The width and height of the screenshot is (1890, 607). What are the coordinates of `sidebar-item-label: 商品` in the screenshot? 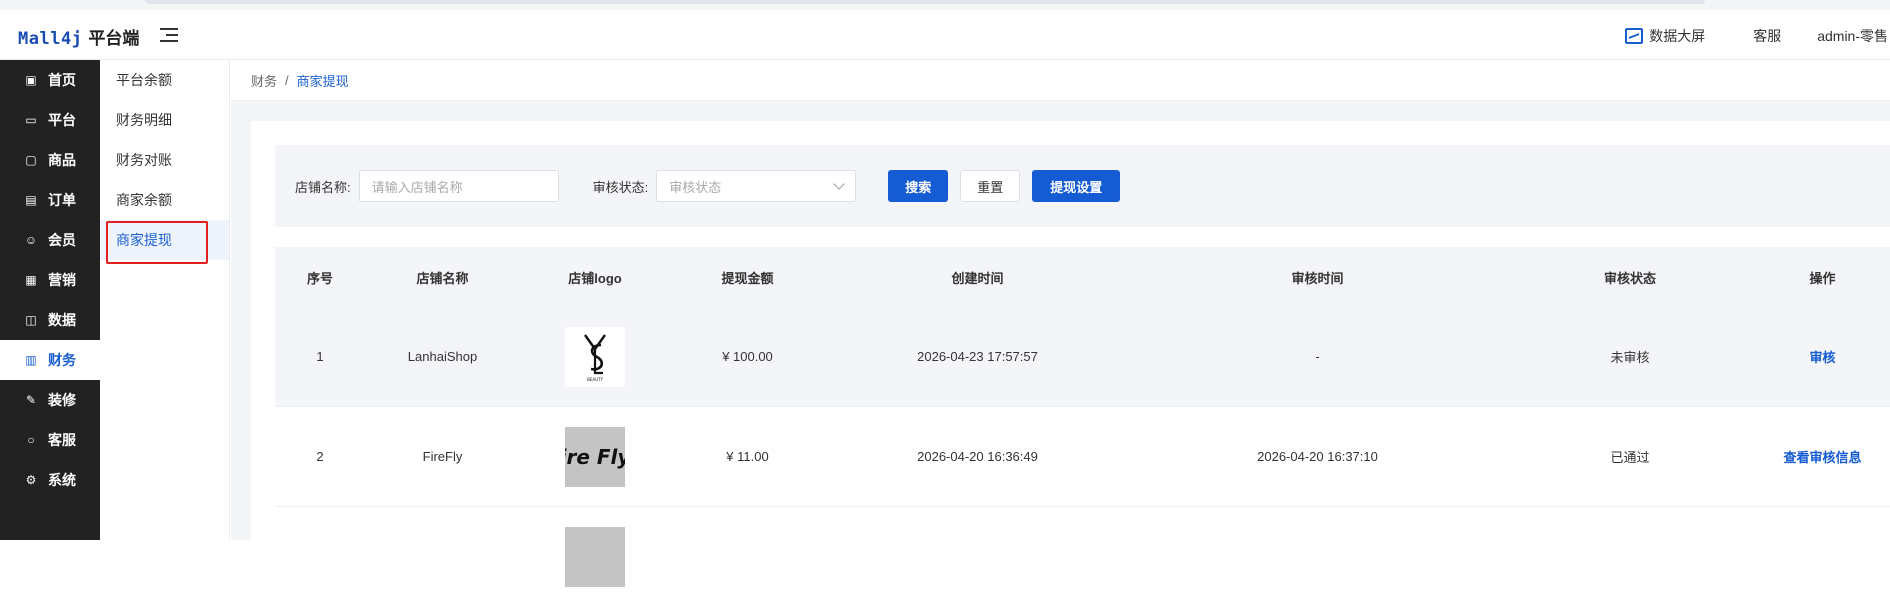 It's located at (62, 160).